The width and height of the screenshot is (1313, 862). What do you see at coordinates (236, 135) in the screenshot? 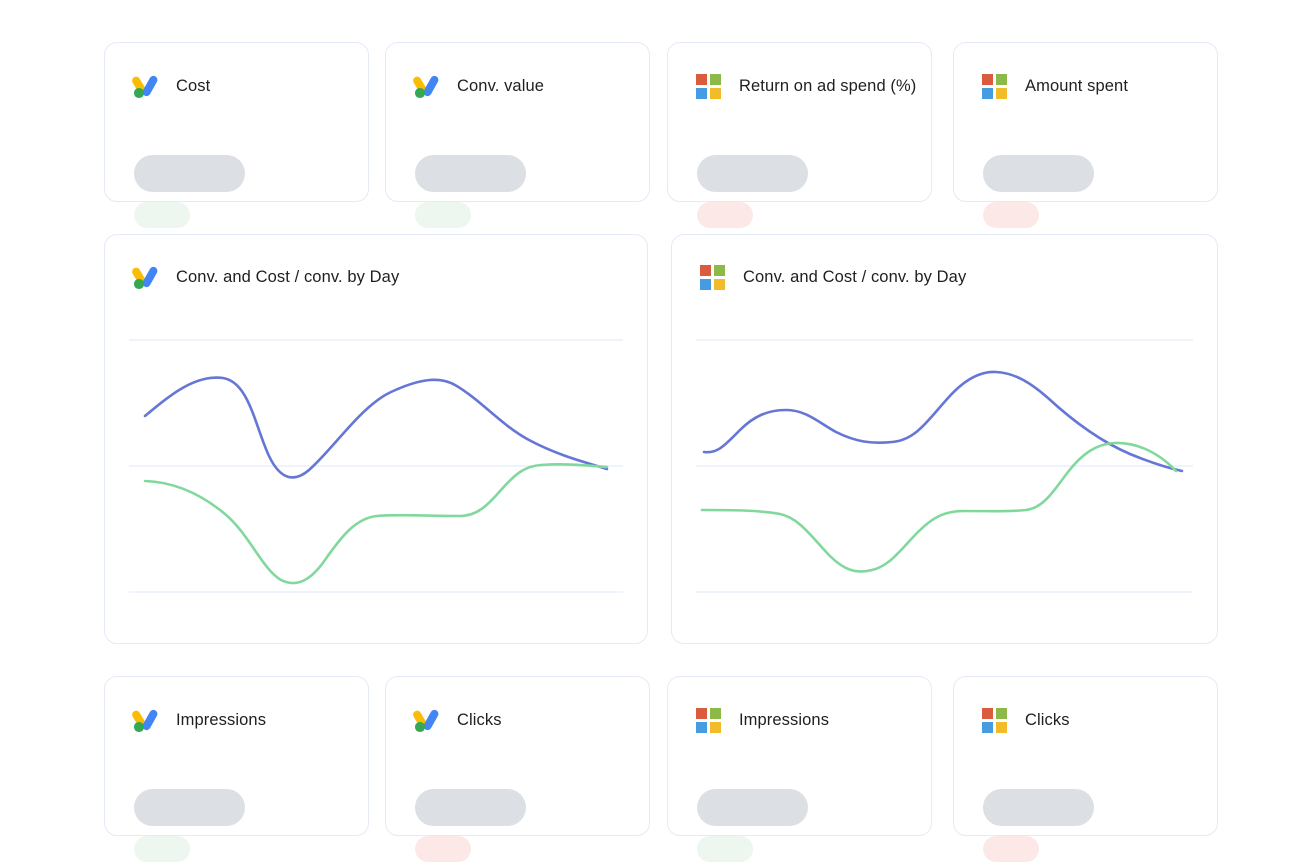
I see `metric-card-cost: Cost` at bounding box center [236, 135].